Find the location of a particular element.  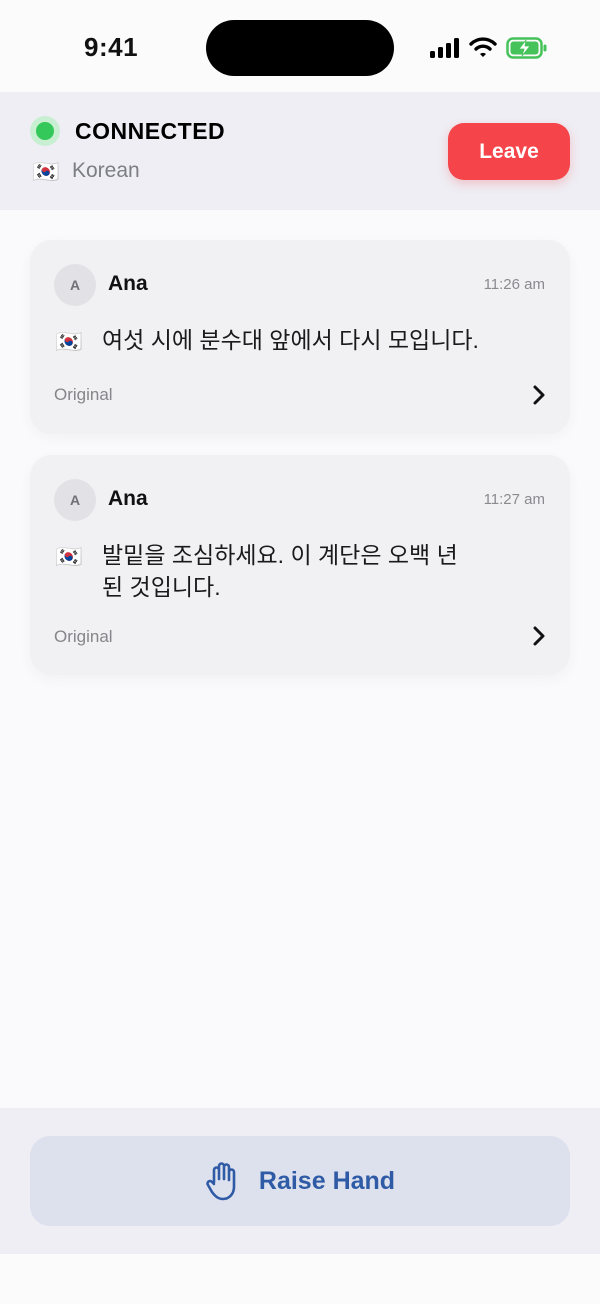

connection-status-text: CONNECTED is located at coordinates (150, 131).